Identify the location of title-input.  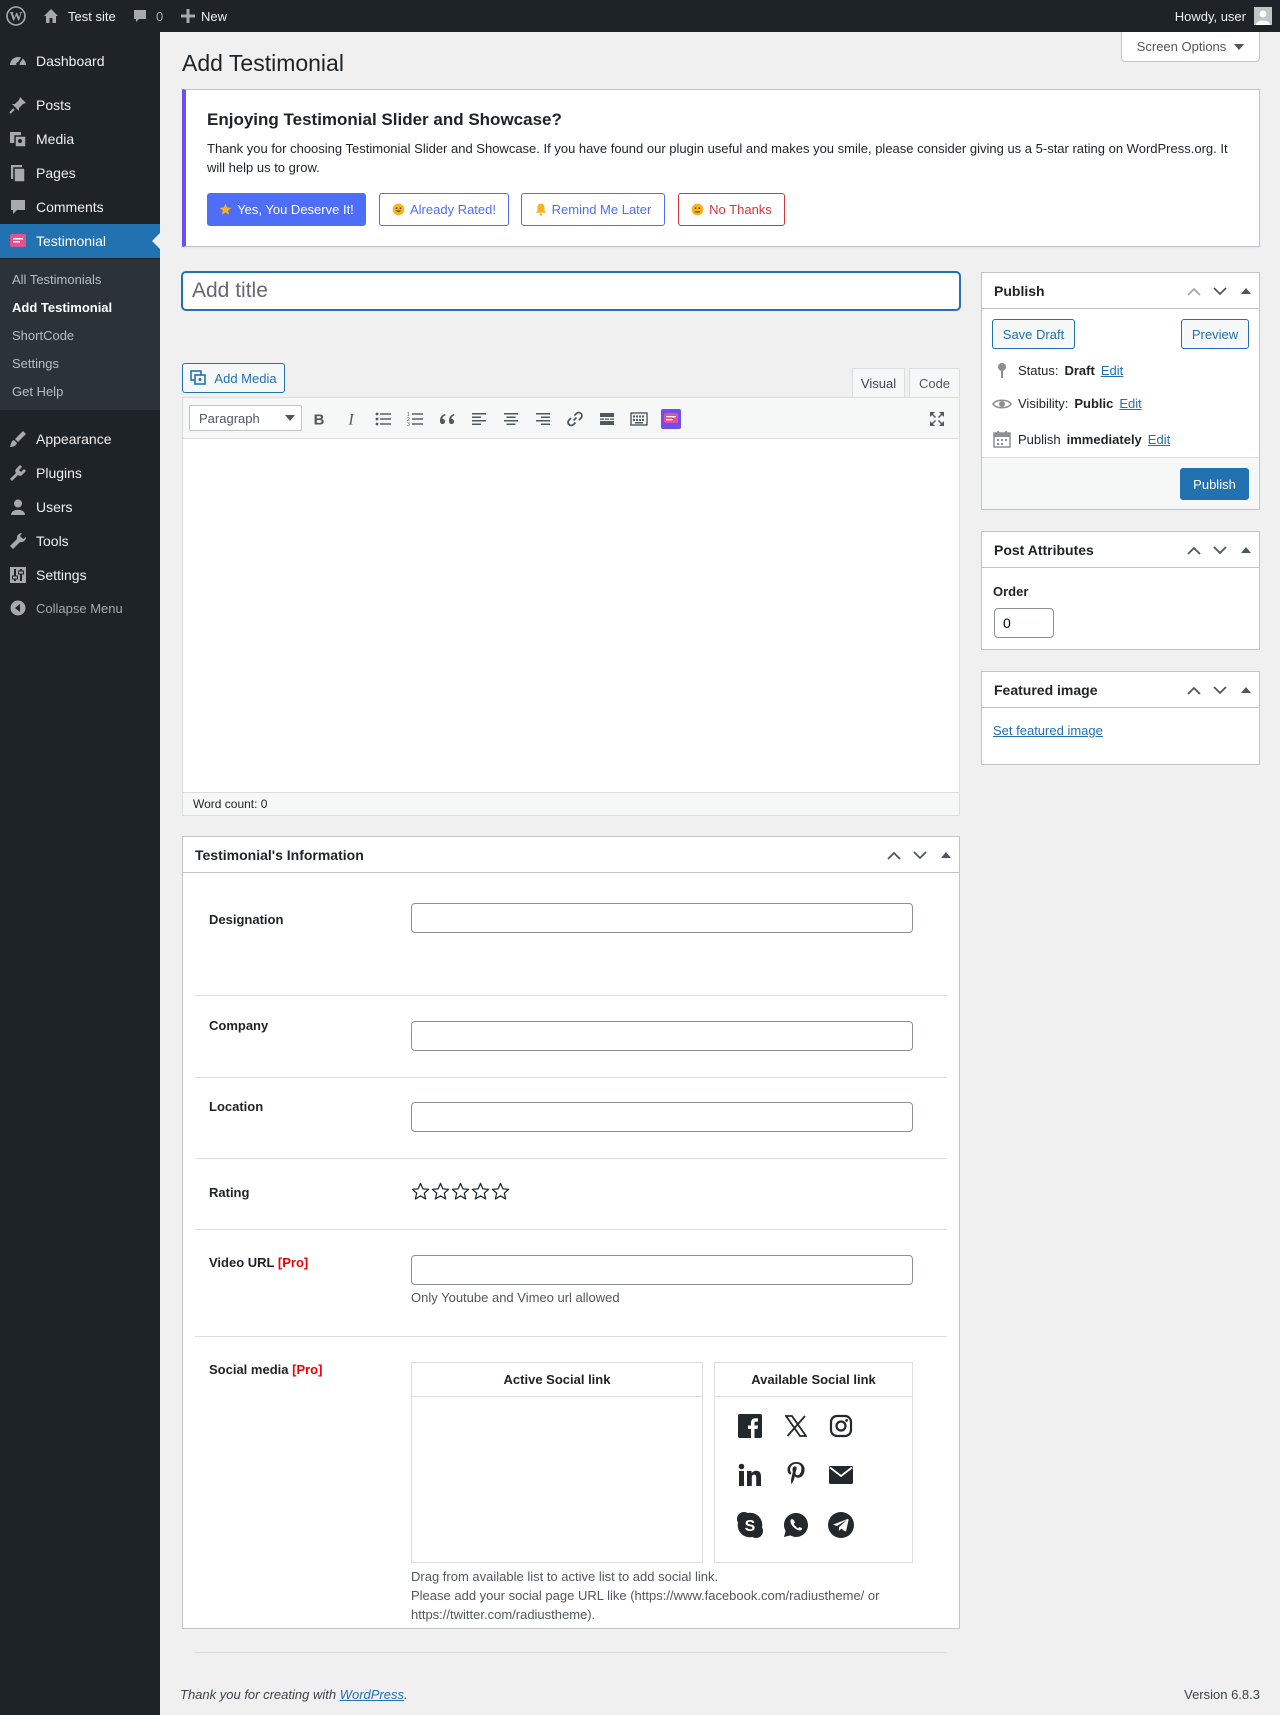
(571, 291).